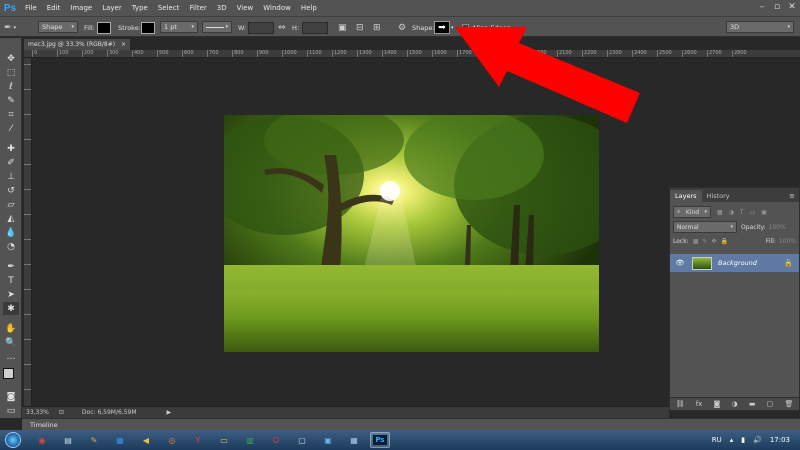 This screenshot has height=450, width=800. What do you see at coordinates (148, 27) in the screenshot?
I see `stroke-swatch` at bounding box center [148, 27].